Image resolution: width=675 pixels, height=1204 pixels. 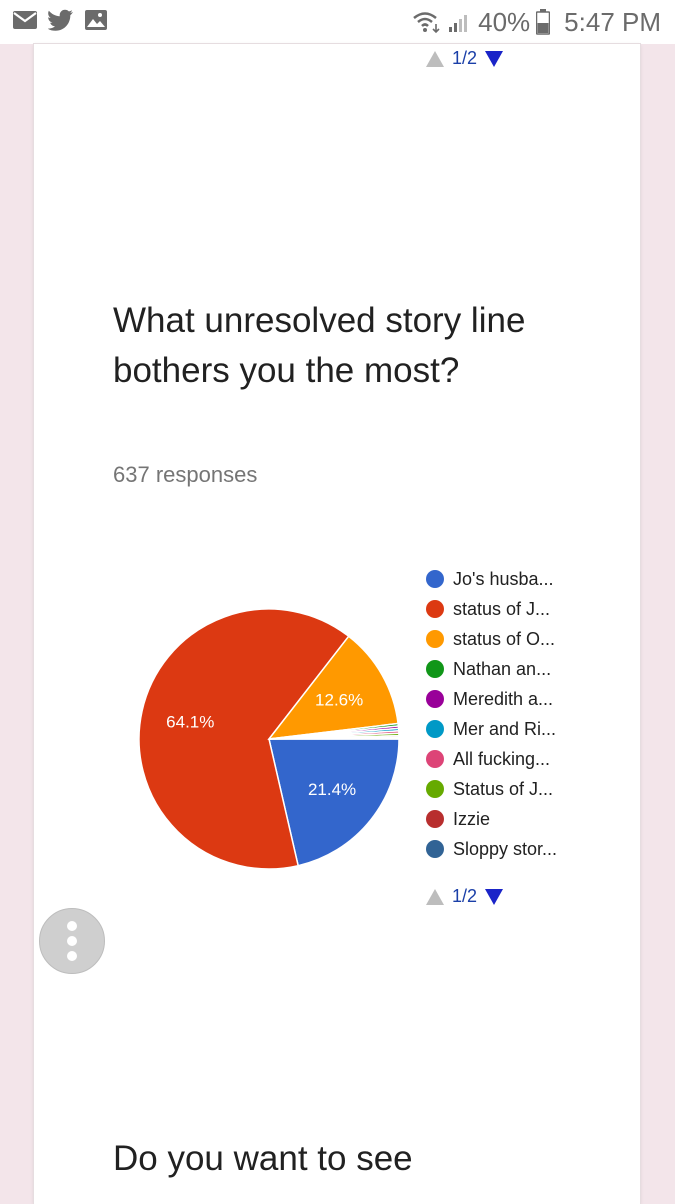 What do you see at coordinates (458, 23) in the screenshot?
I see `signal-icon` at bounding box center [458, 23].